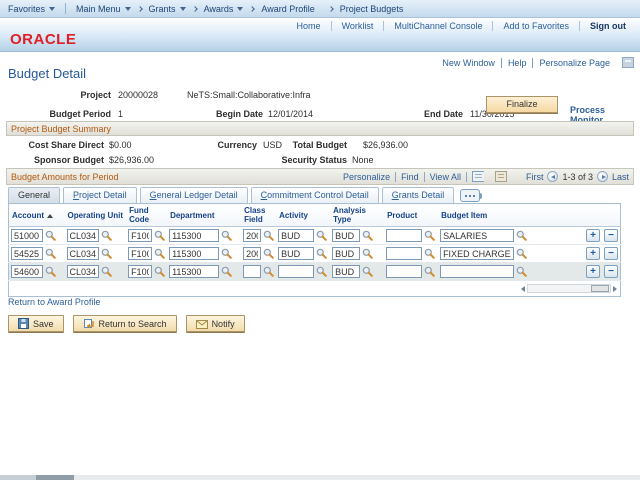  Describe the element at coordinates (314, 195) in the screenshot. I see `tab-commitment-control-detail: Commitment Control Detail` at that location.